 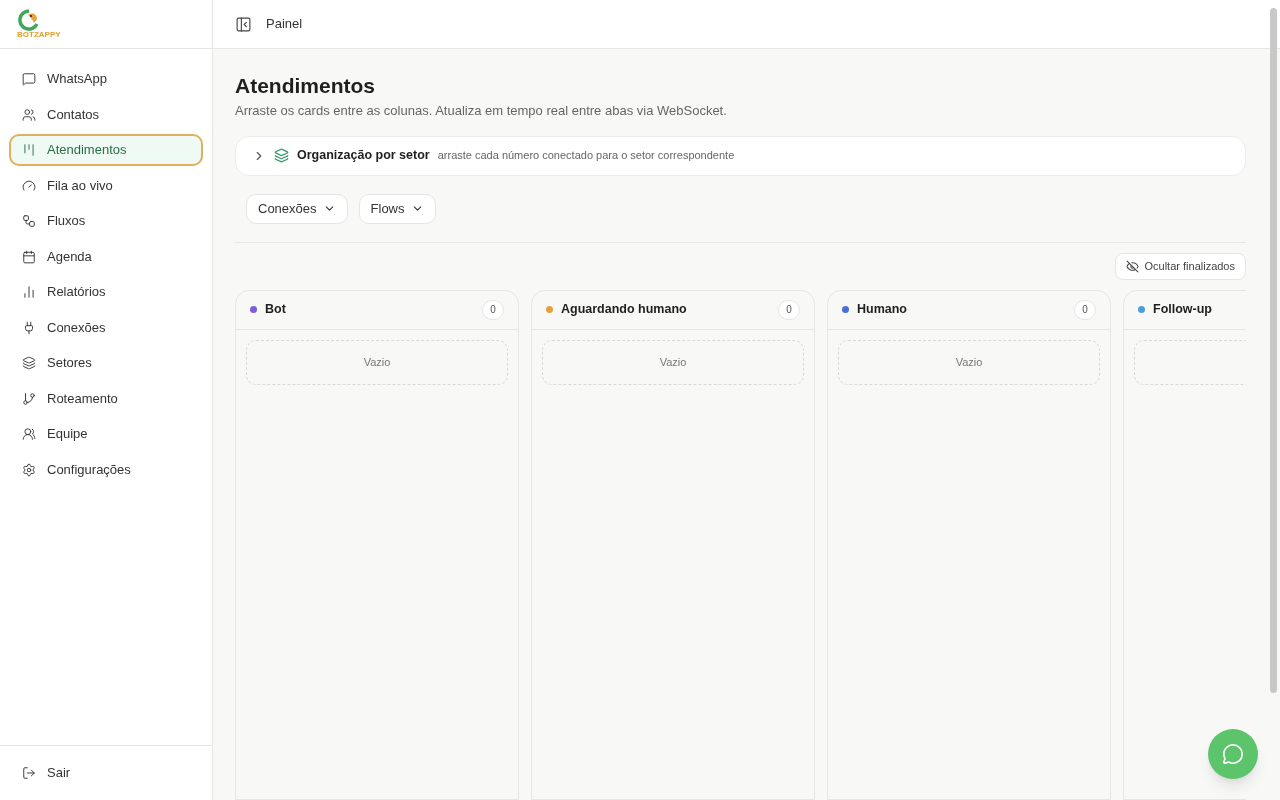 I want to click on page-title: Atendimentos, so click(x=305, y=86).